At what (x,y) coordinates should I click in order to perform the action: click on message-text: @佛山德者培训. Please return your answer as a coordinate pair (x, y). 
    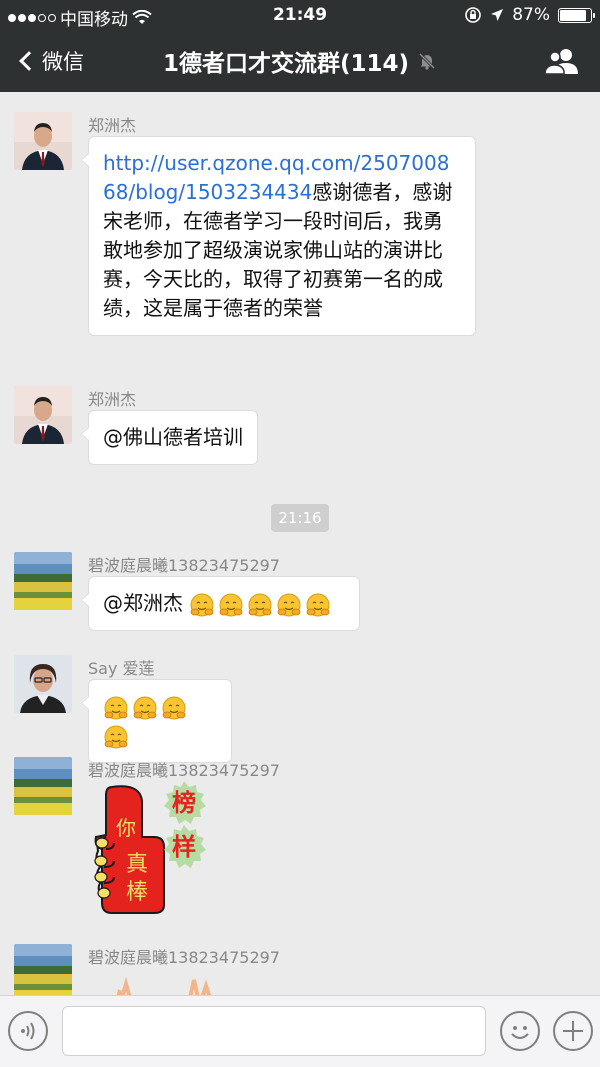
    Looking at the image, I should click on (173, 437).